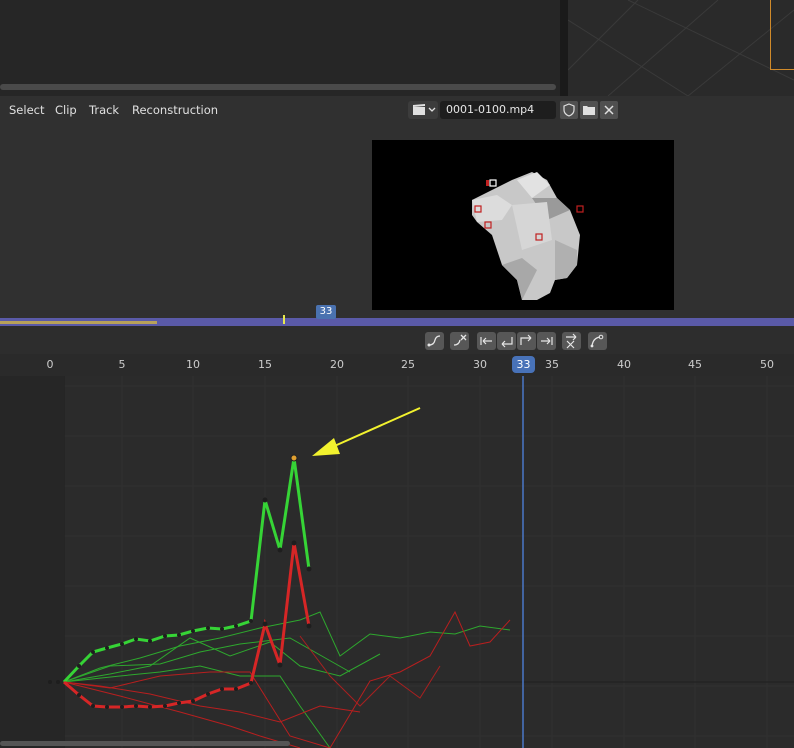  I want to click on menu-select: Select, so click(26, 110).